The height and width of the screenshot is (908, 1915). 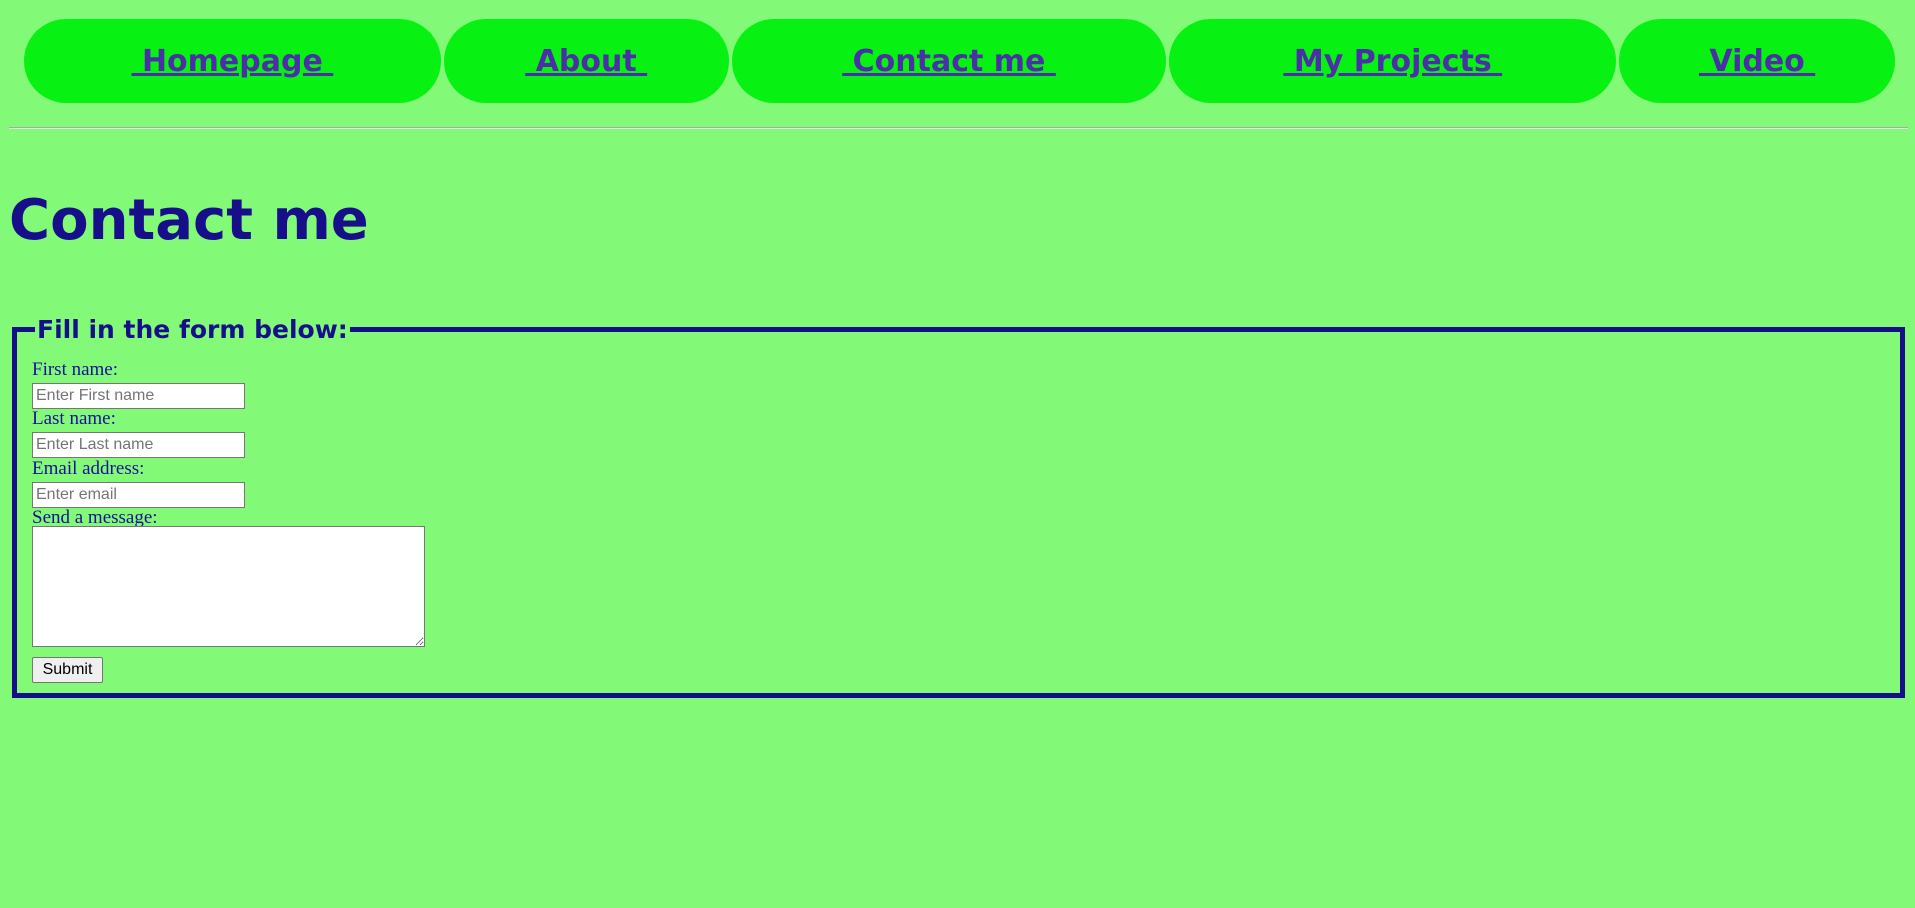 What do you see at coordinates (138, 396) in the screenshot?
I see `first-name-input` at bounding box center [138, 396].